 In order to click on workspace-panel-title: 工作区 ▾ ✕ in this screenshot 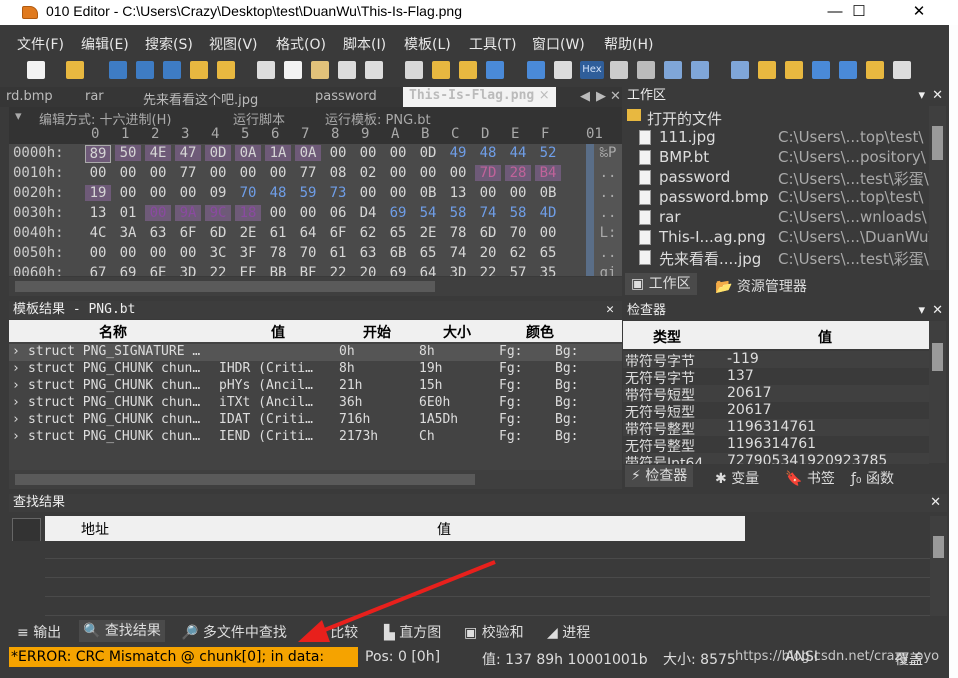, I will do `click(786, 96)`.